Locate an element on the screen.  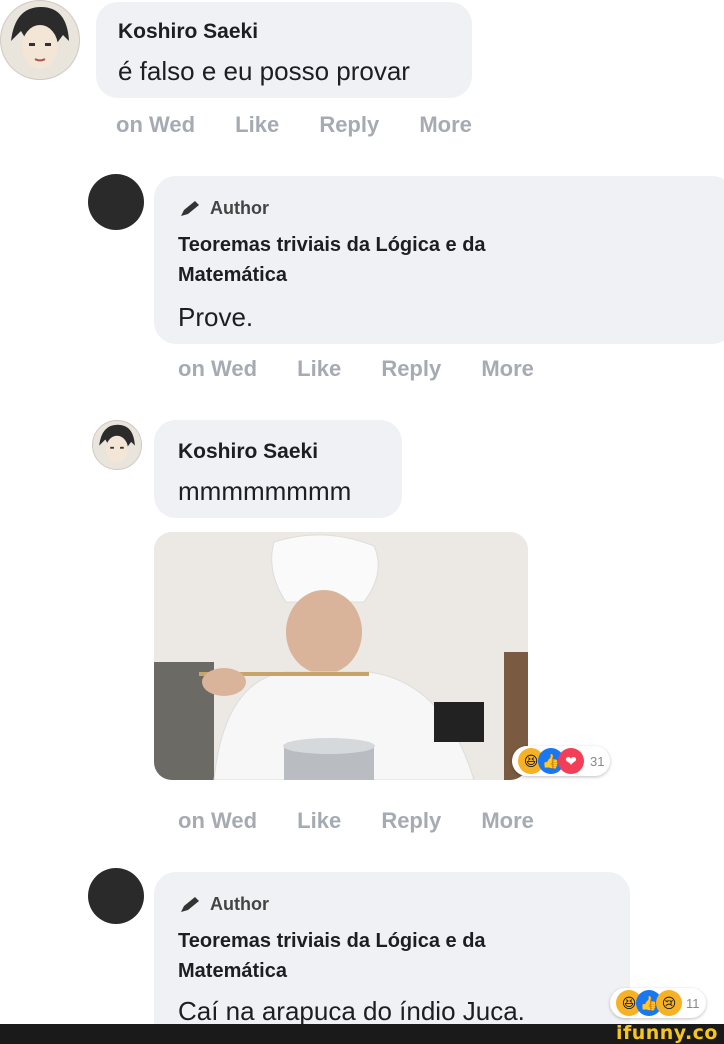
comment-text: é falso e eu posso provar is located at coordinates (264, 71).